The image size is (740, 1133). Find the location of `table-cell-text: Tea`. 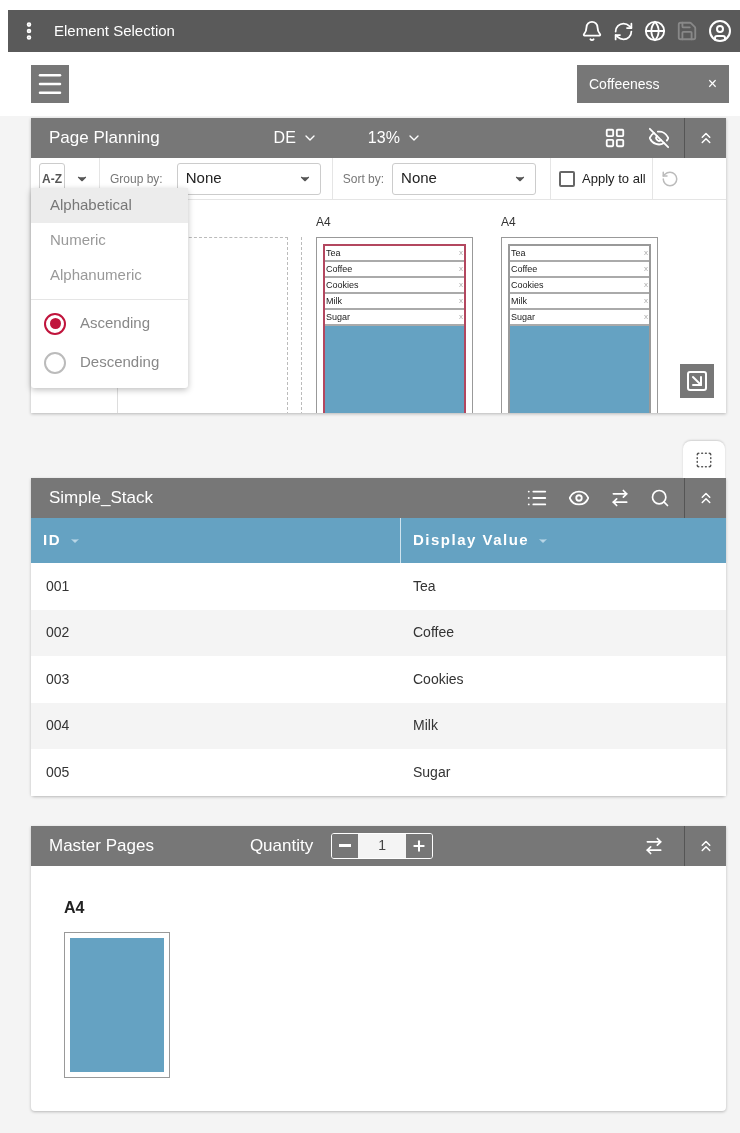

table-cell-text: Tea is located at coordinates (424, 586).